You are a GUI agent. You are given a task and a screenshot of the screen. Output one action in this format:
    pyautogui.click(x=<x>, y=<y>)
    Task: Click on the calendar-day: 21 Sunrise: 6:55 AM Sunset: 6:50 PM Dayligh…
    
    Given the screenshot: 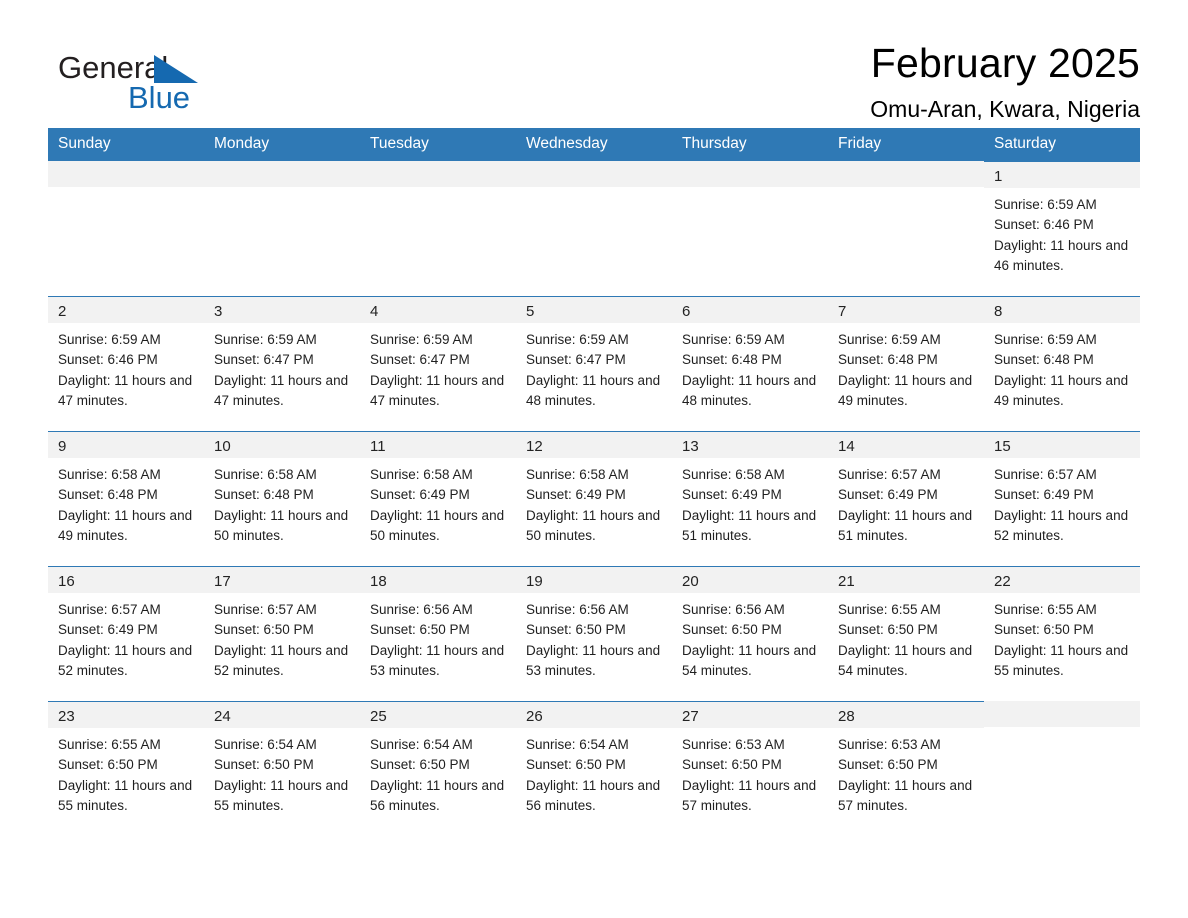 What is the action you would take?
    pyautogui.click(x=906, y=633)
    